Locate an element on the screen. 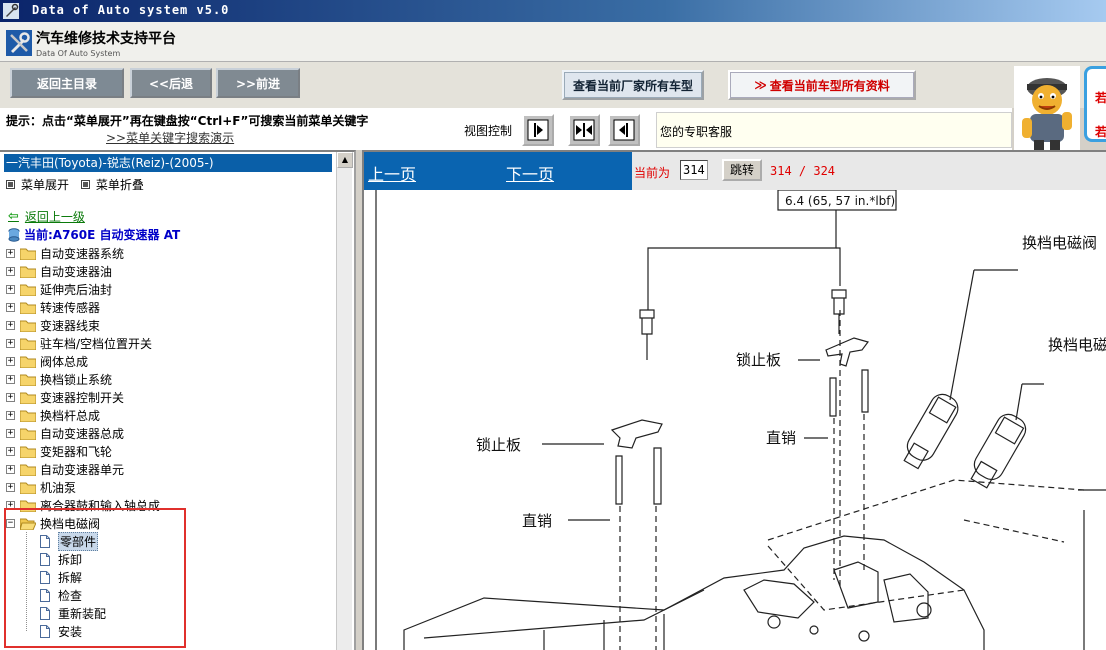  tree-leaf-label: 零部件 is located at coordinates (78, 541).